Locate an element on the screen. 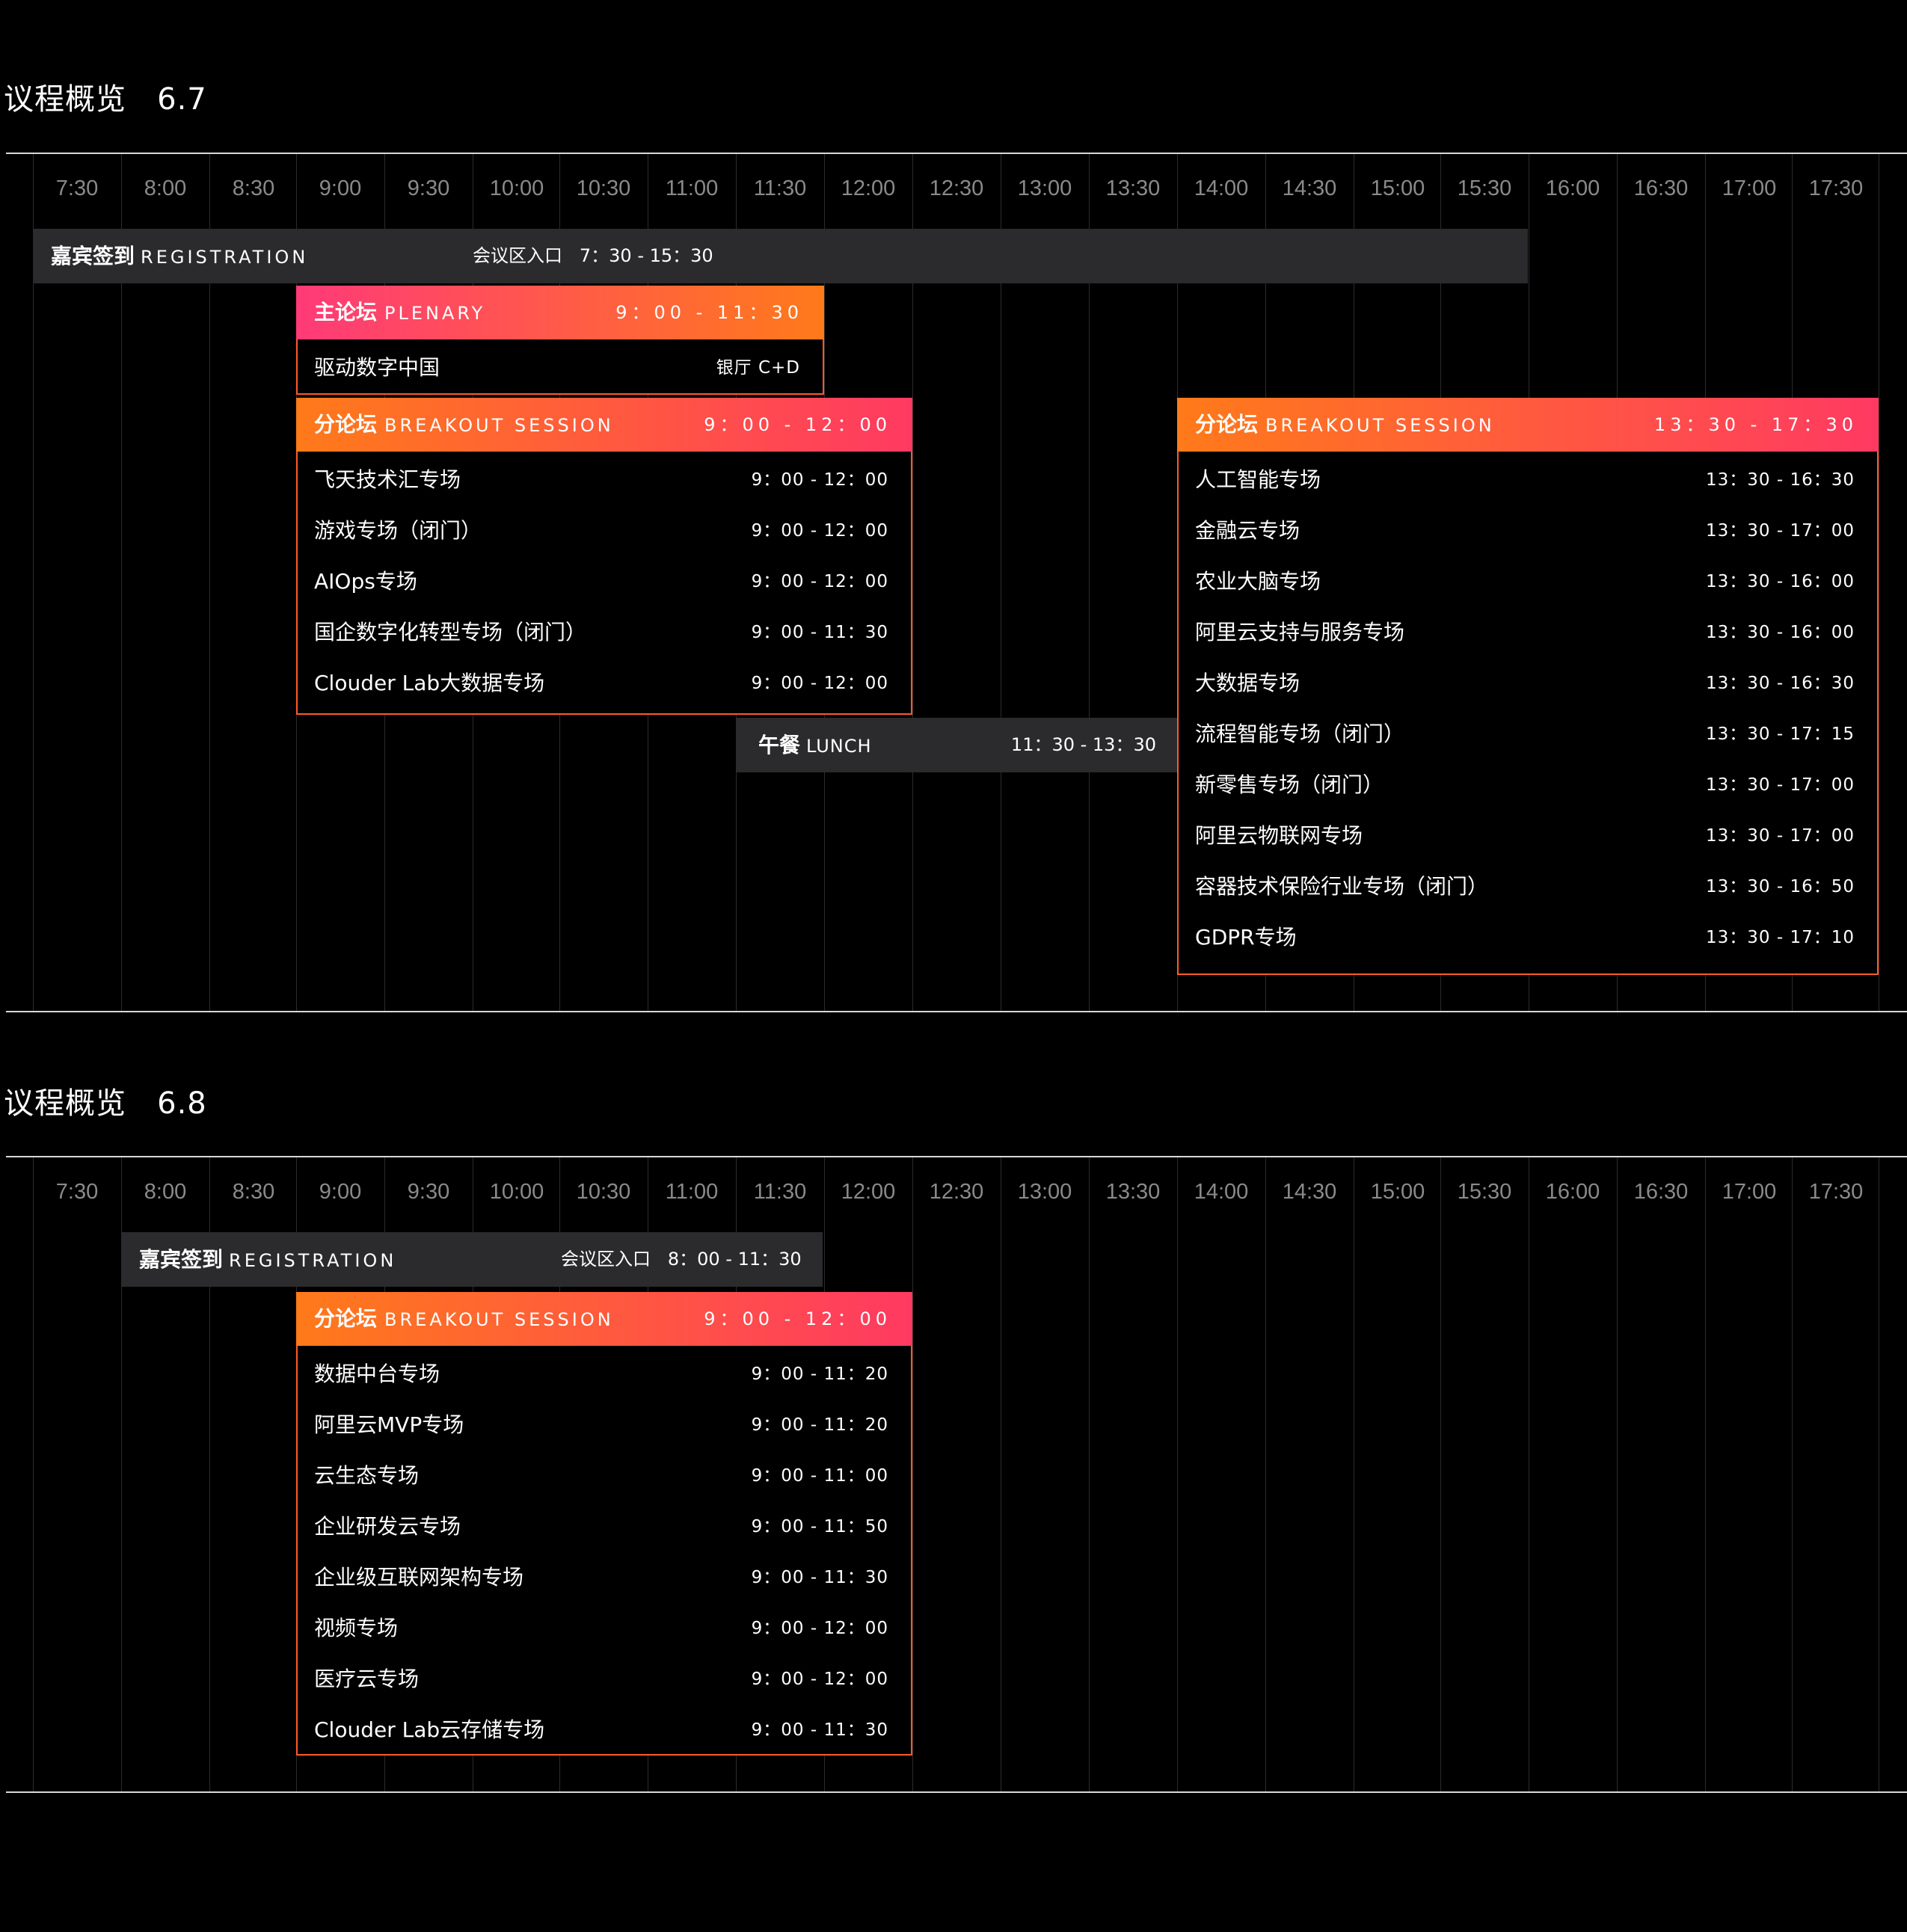  hour-label: 8:30 is located at coordinates (253, 188).